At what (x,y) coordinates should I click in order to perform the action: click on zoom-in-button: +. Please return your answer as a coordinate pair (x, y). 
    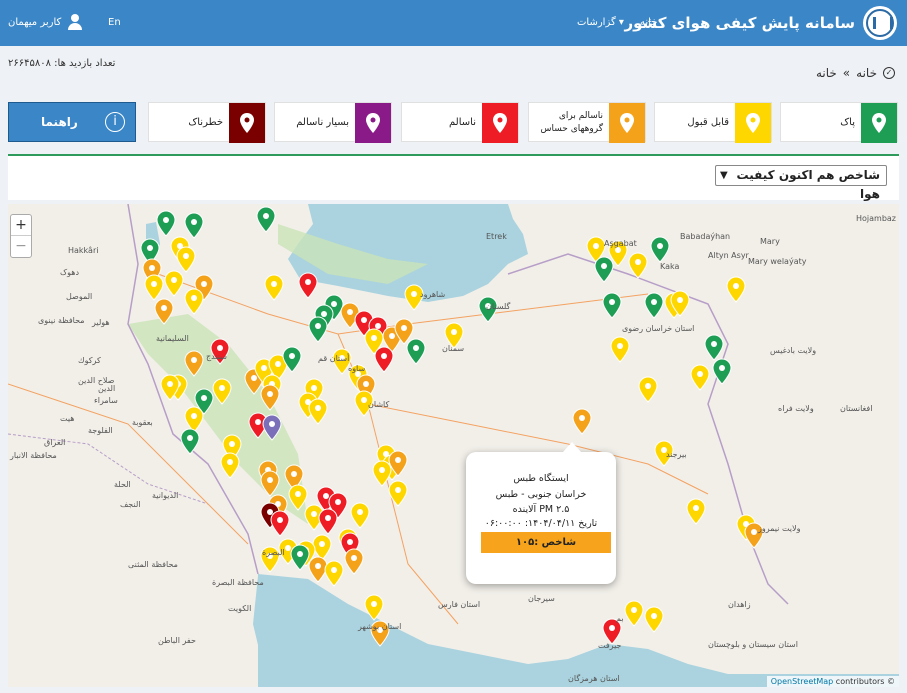
    Looking at the image, I should click on (21, 225).